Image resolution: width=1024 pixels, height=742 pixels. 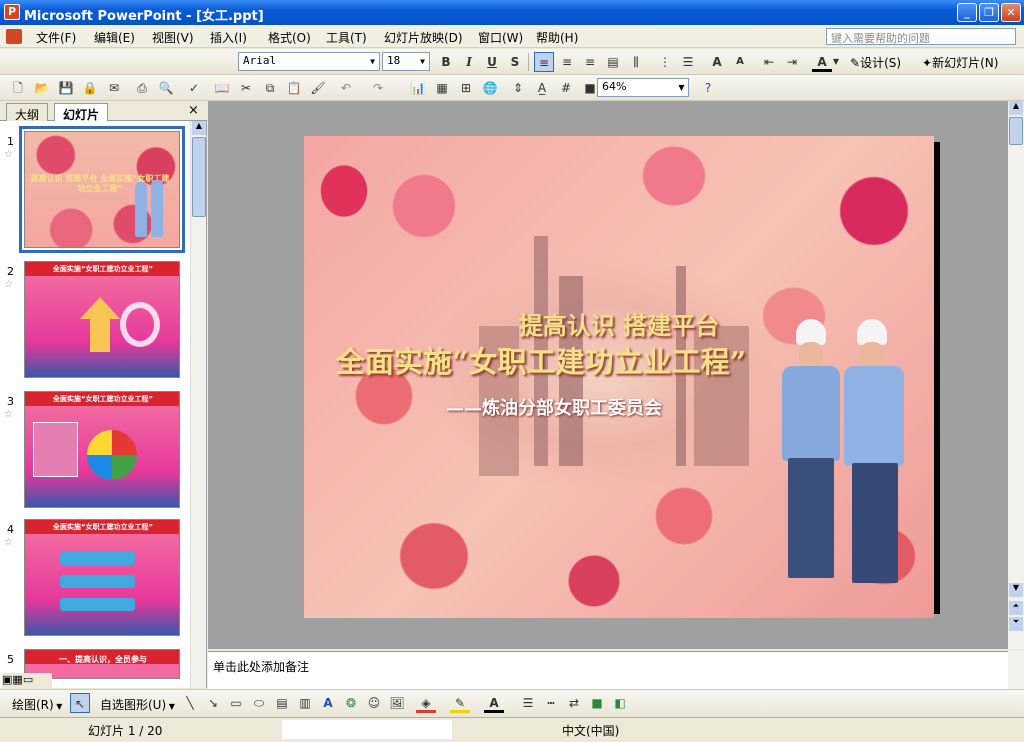 I want to click on spelling-icon: ✓, so click(x=194, y=88).